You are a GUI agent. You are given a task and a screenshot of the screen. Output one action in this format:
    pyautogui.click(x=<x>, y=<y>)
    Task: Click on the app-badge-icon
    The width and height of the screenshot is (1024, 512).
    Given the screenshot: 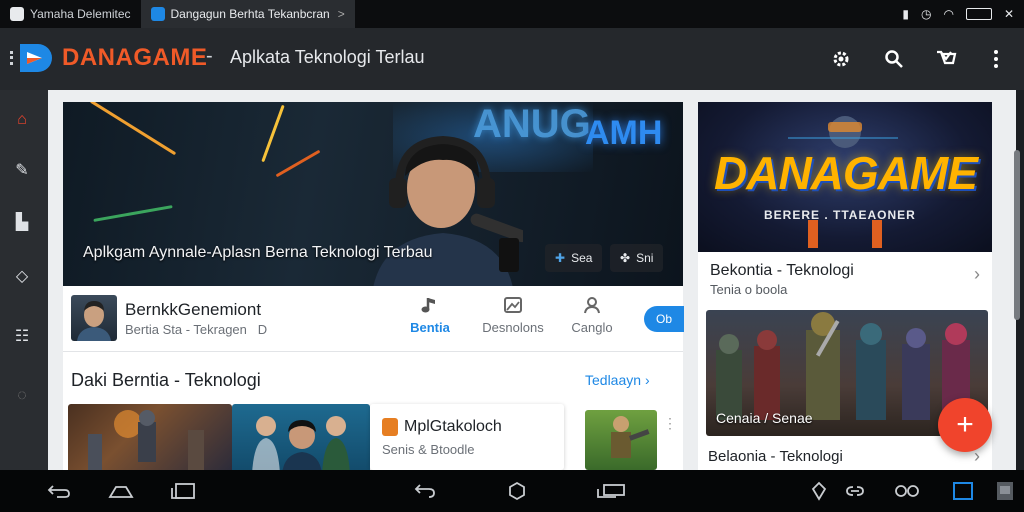 What is the action you would take?
    pyautogui.click(x=390, y=427)
    